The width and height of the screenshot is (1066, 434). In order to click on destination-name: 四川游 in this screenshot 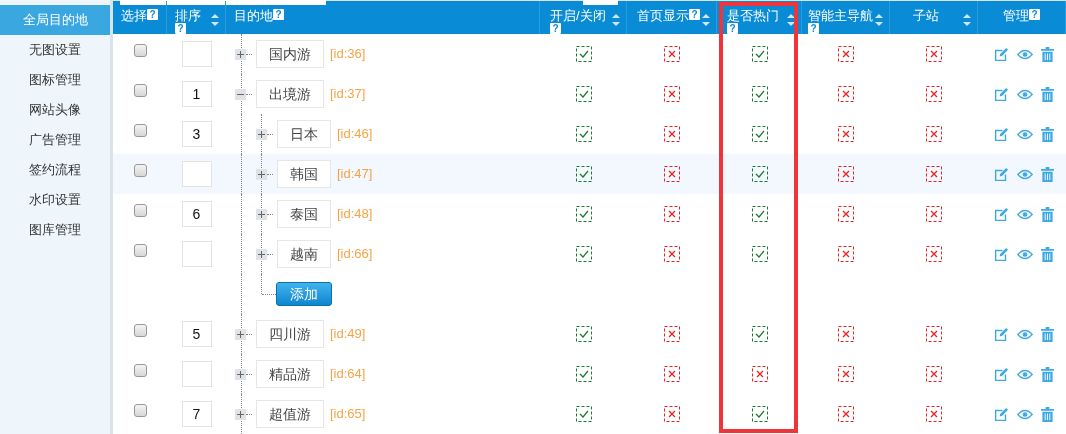, I will do `click(290, 334)`.